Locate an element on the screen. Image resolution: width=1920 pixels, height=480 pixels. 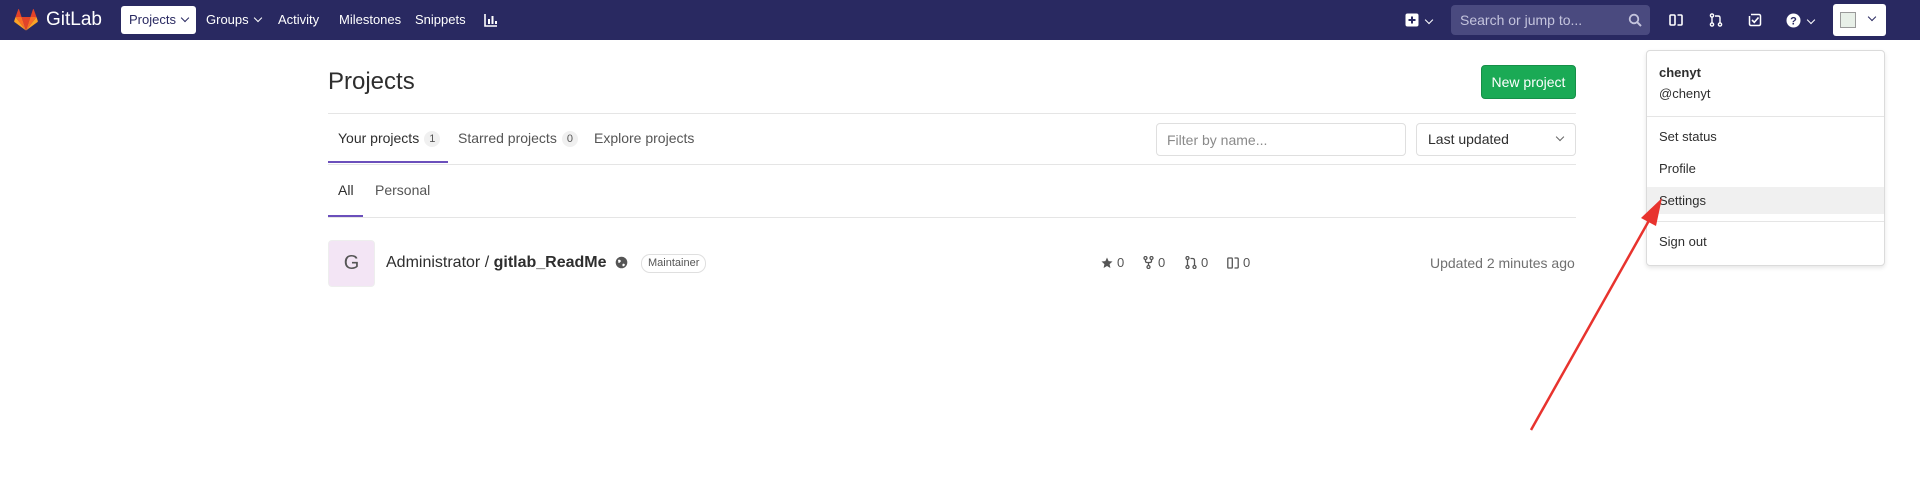
help-dropdown: ? is located at coordinates (1800, 20).